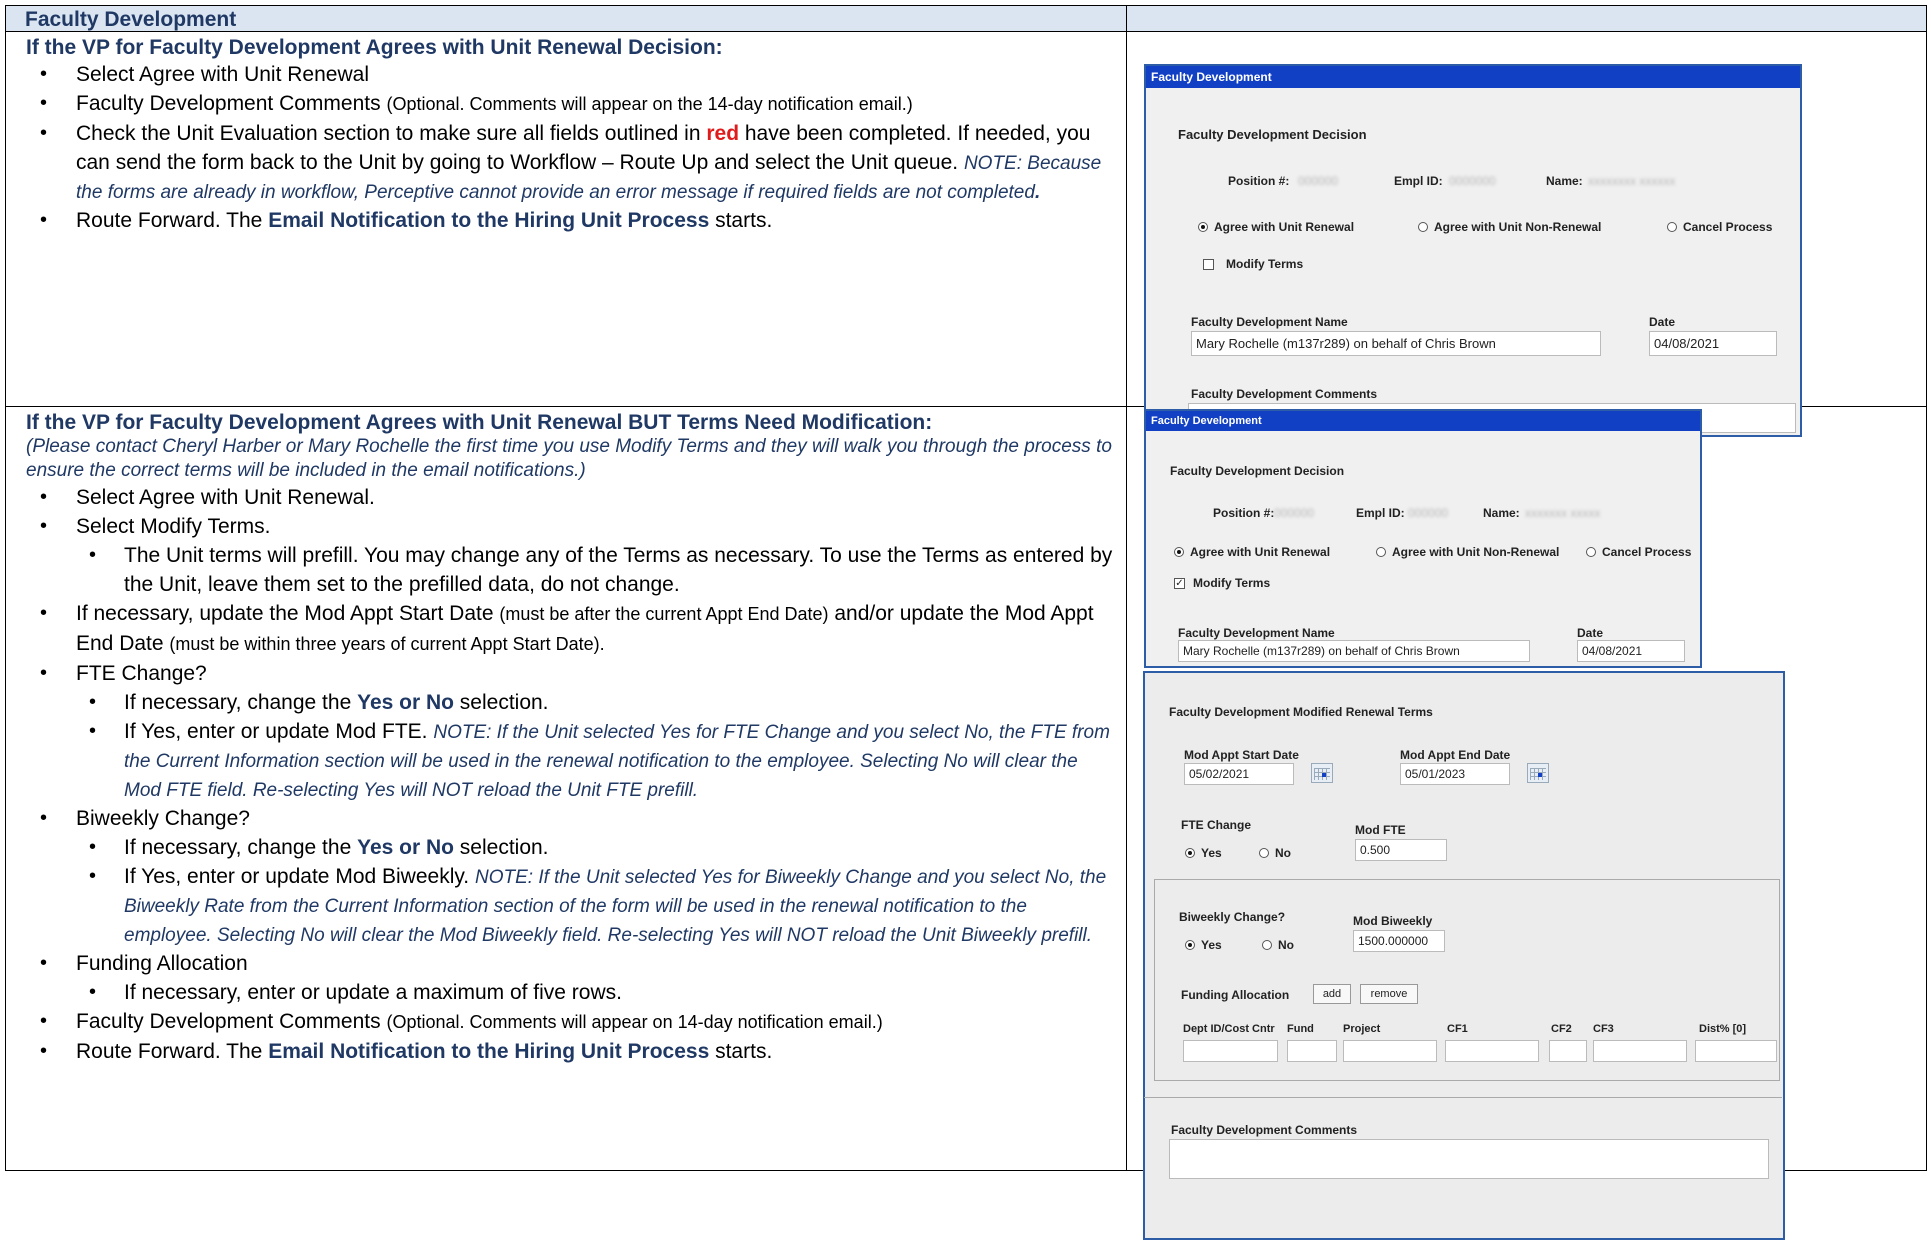 This screenshot has height=1240, width=1931. Describe the element at coordinates (1389, 994) in the screenshot. I see `remove-row-button: remove` at that location.